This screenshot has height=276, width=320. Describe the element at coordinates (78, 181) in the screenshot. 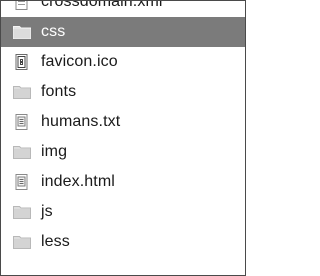

I see `file-name: index.html` at that location.